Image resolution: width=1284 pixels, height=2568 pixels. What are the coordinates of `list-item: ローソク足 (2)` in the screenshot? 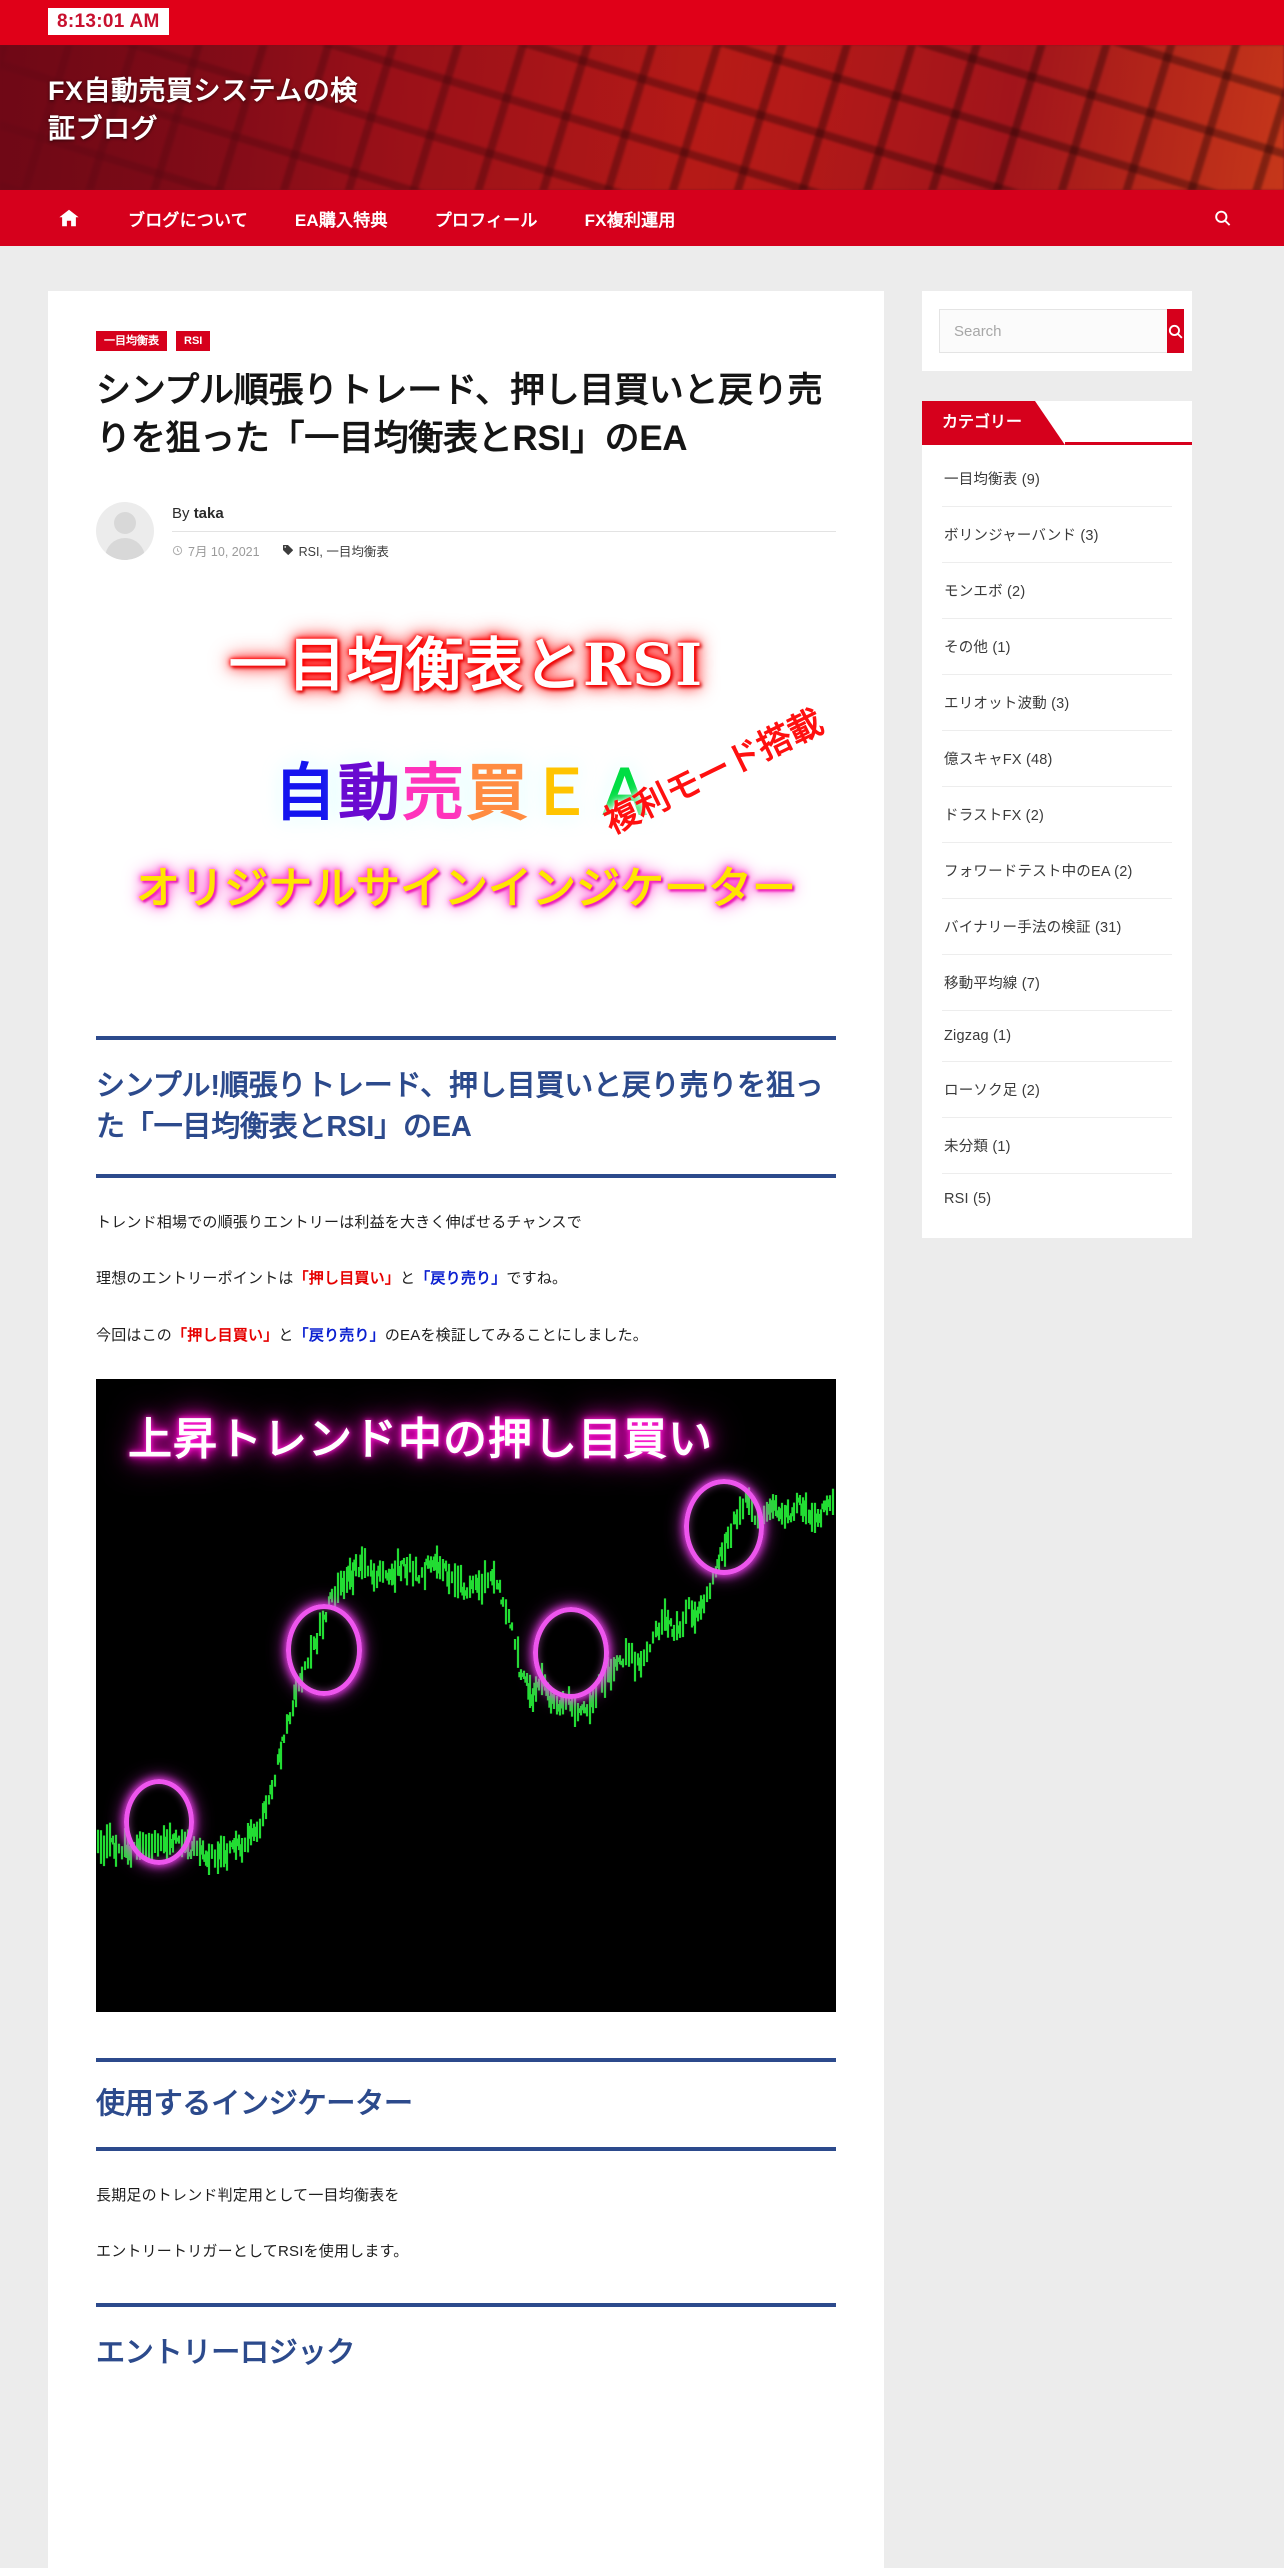 It's located at (1057, 1090).